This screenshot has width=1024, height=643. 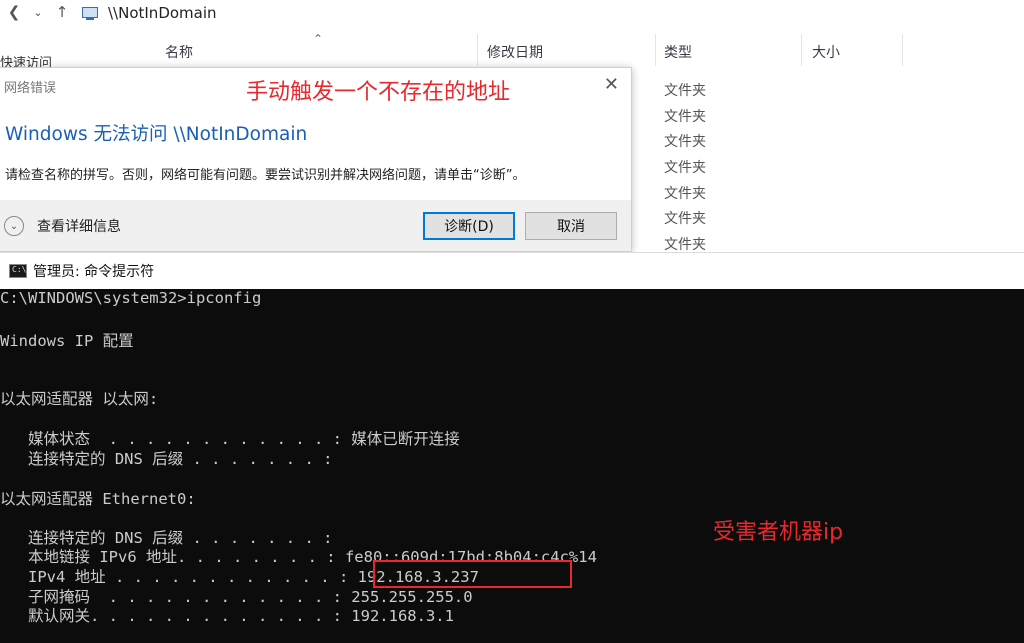 What do you see at coordinates (512, 270) in the screenshot?
I see `cmd-titlebar: C:\ 管理员: 命令提示符` at bounding box center [512, 270].